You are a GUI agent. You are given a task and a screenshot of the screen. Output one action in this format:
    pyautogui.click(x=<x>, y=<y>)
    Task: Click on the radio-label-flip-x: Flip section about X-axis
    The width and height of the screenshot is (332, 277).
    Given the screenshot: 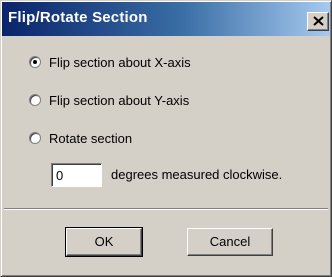 What is the action you would take?
    pyautogui.click(x=120, y=62)
    